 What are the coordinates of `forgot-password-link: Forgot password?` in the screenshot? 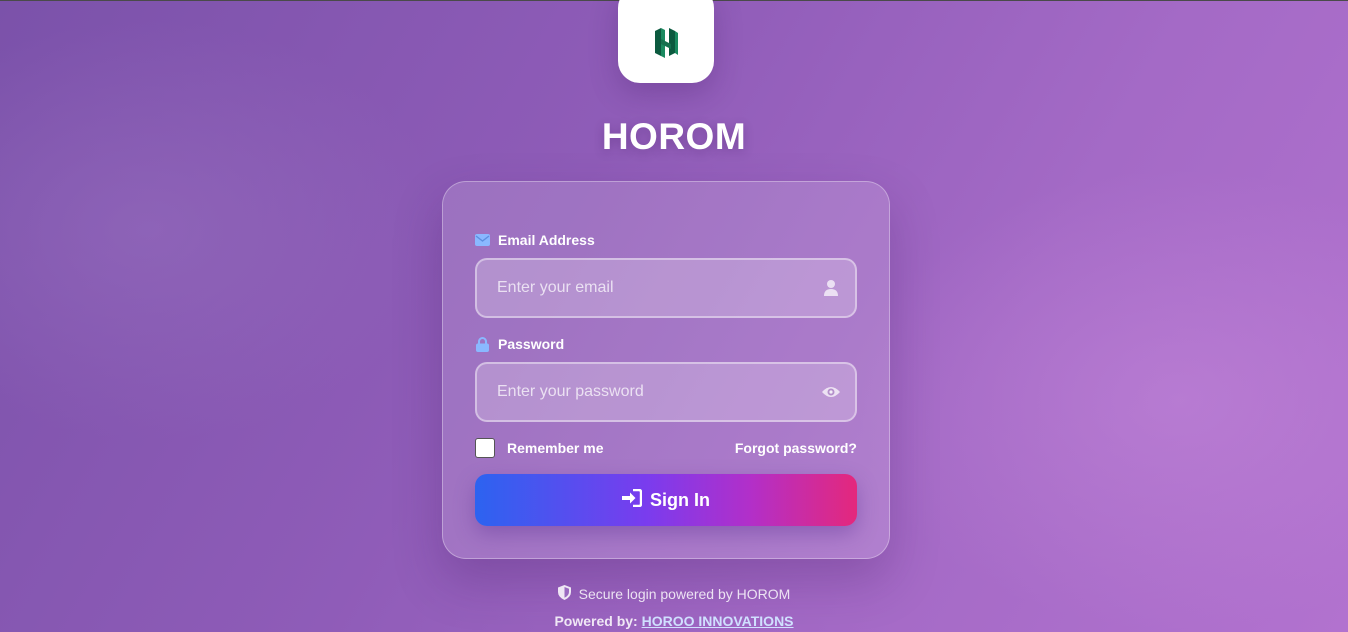 It's located at (796, 448).